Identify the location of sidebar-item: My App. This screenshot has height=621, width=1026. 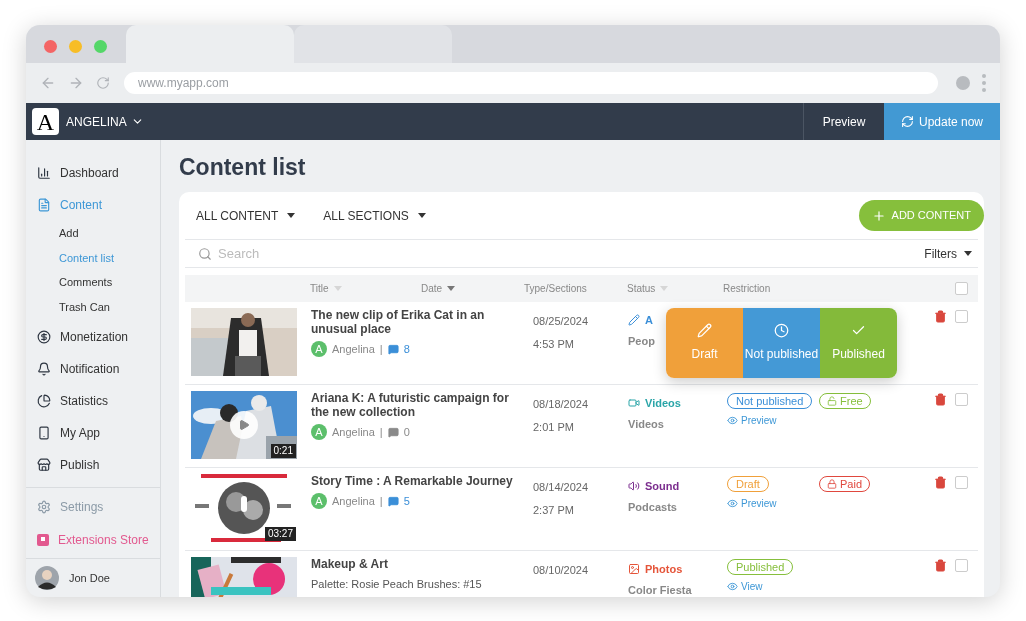
(93, 433).